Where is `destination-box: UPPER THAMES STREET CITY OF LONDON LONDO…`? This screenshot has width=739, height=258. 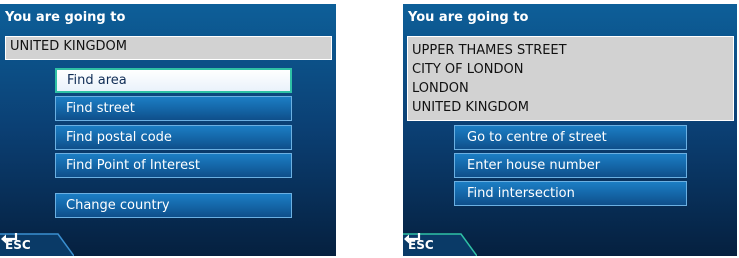 destination-box: UPPER THAMES STREET CITY OF LONDON LONDO… is located at coordinates (570, 78).